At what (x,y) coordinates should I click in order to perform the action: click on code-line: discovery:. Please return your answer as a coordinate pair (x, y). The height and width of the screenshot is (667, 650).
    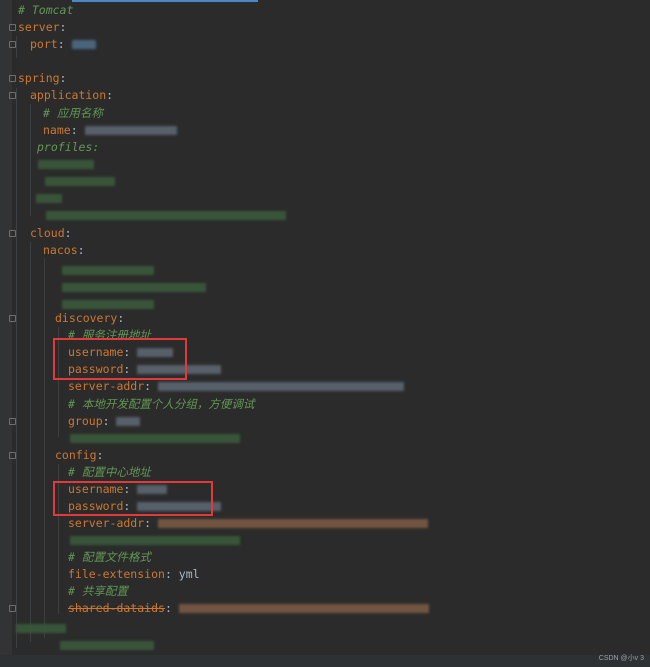
    Looking at the image, I should click on (89, 318).